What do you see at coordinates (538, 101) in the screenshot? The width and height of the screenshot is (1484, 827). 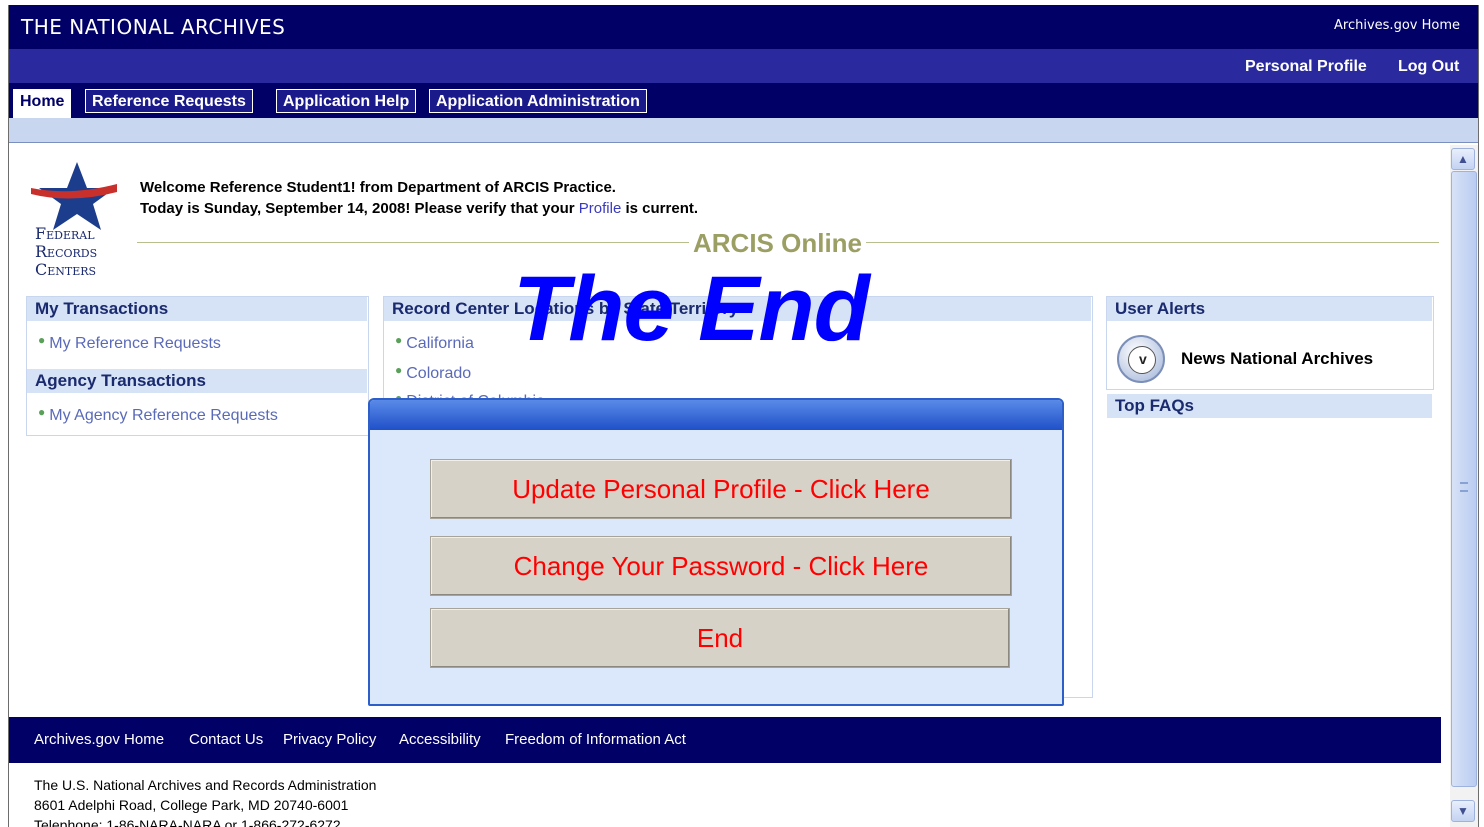 I see `tab-application-administration: Application Administration` at bounding box center [538, 101].